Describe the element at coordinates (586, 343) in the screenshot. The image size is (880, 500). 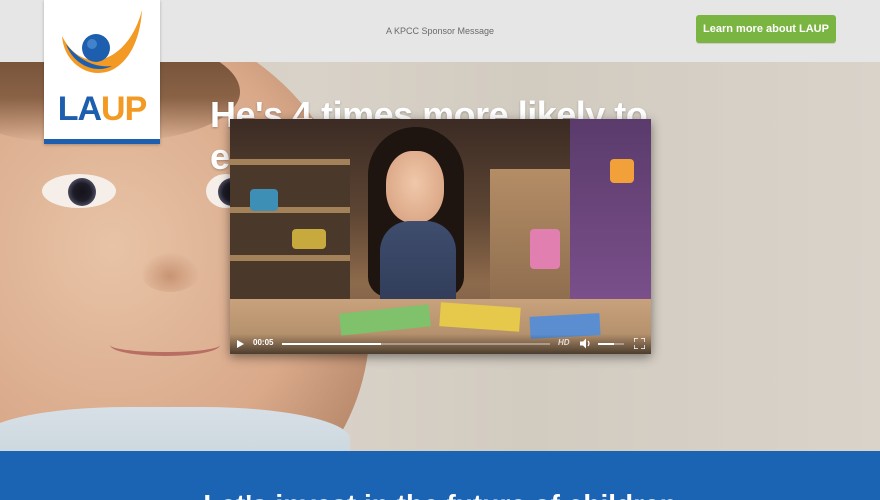
I see `volume-icon` at that location.